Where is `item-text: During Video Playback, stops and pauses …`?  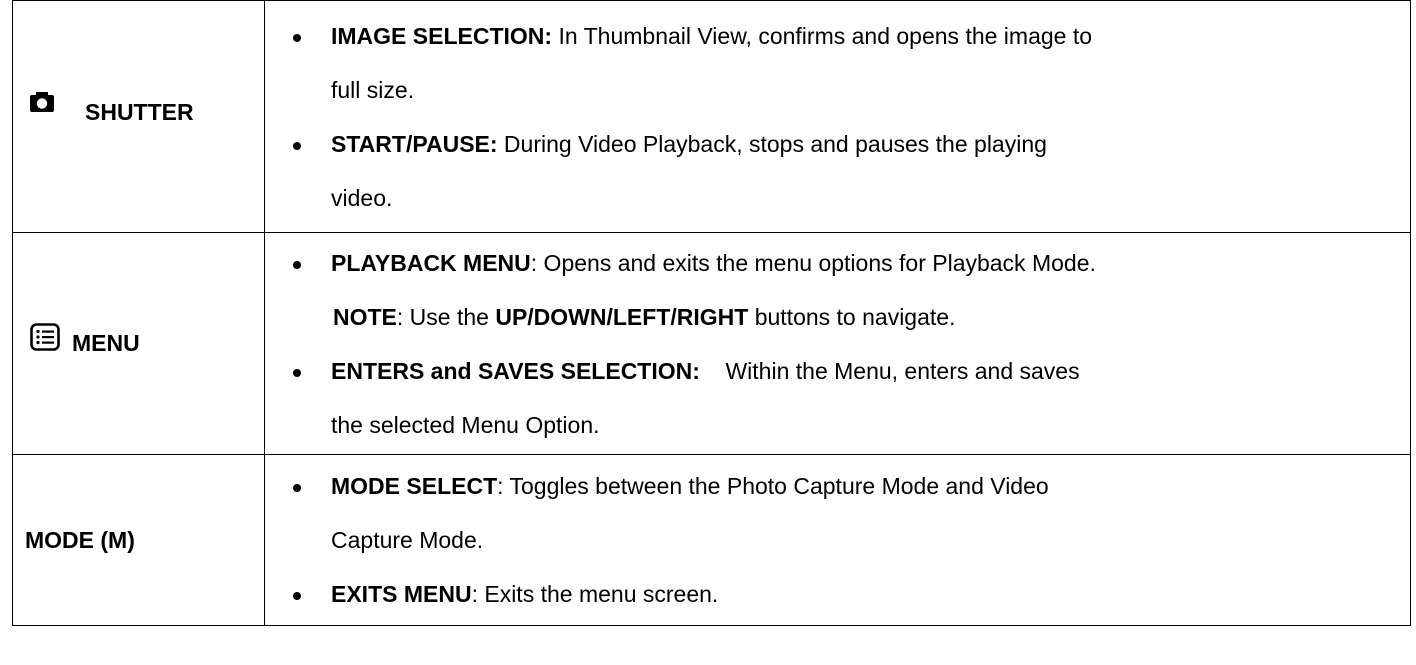
item-text: During Video Playback, stops and pauses … is located at coordinates (772, 143).